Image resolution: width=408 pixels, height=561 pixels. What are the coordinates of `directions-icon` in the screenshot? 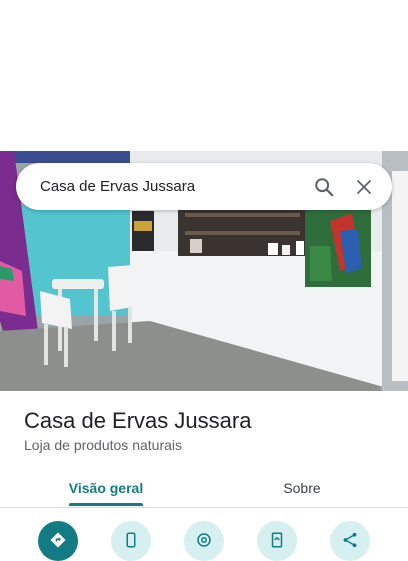 It's located at (58, 542).